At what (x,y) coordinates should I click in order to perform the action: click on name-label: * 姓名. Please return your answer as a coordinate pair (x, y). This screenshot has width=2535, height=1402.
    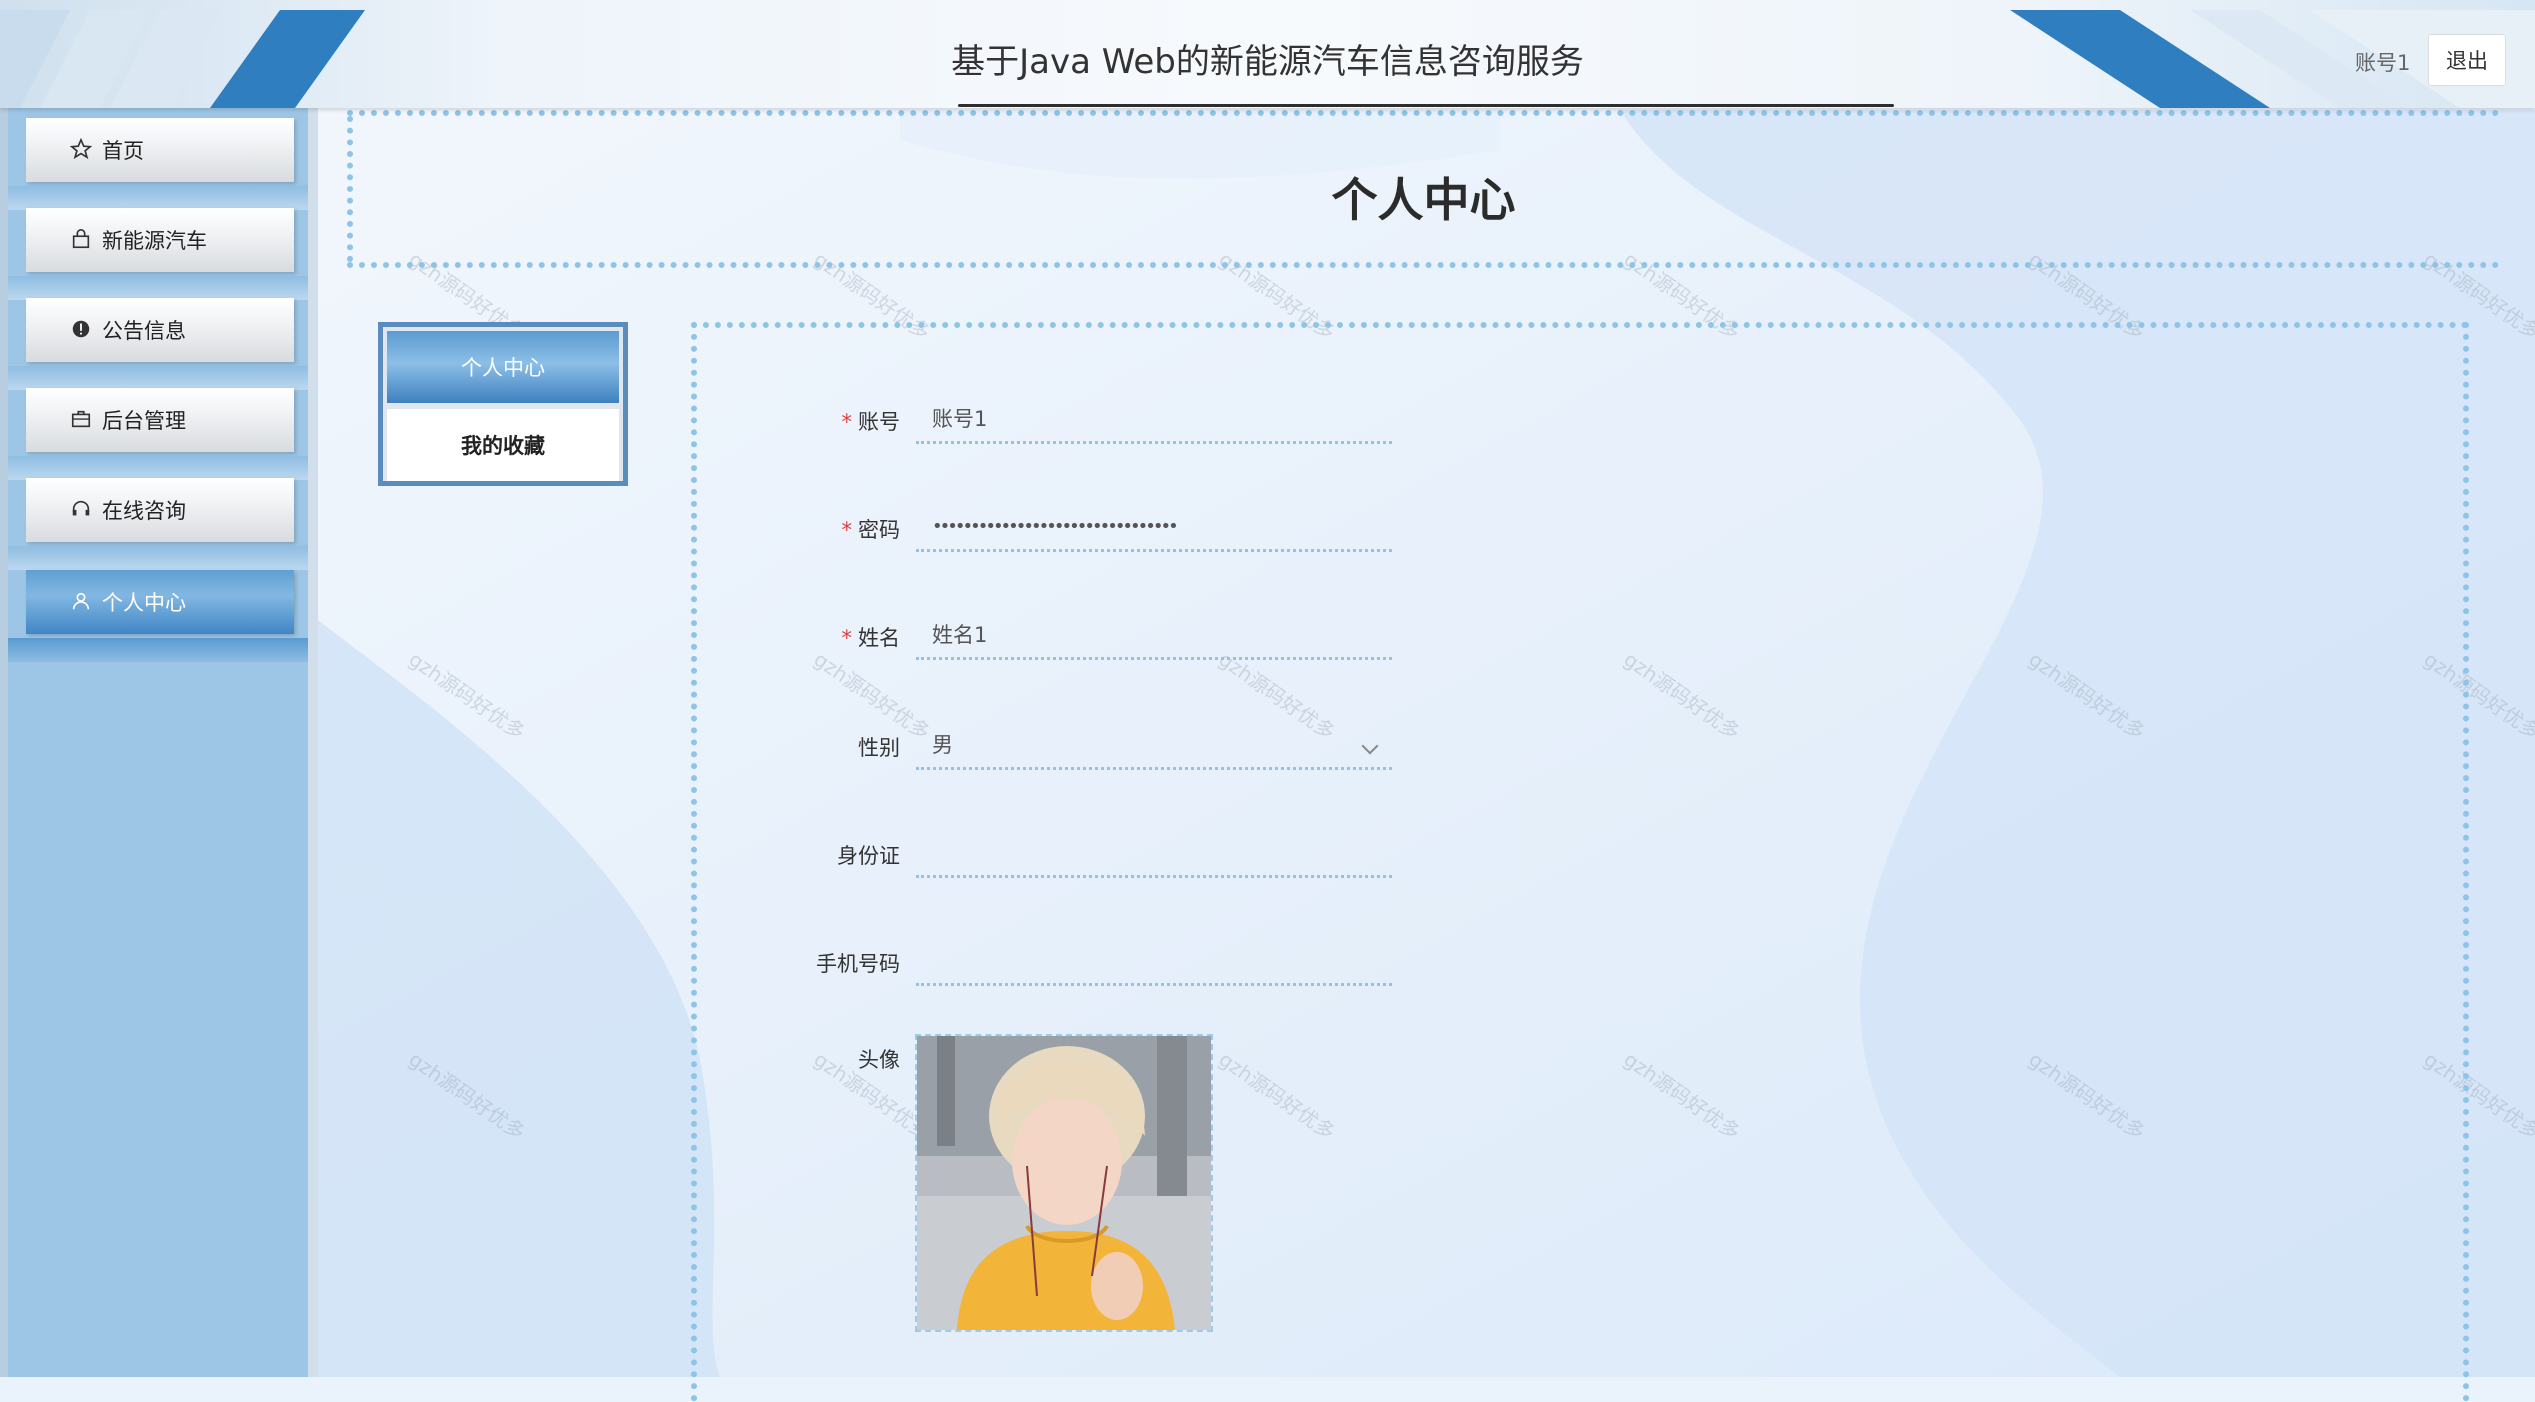
    Looking at the image, I should click on (799, 637).